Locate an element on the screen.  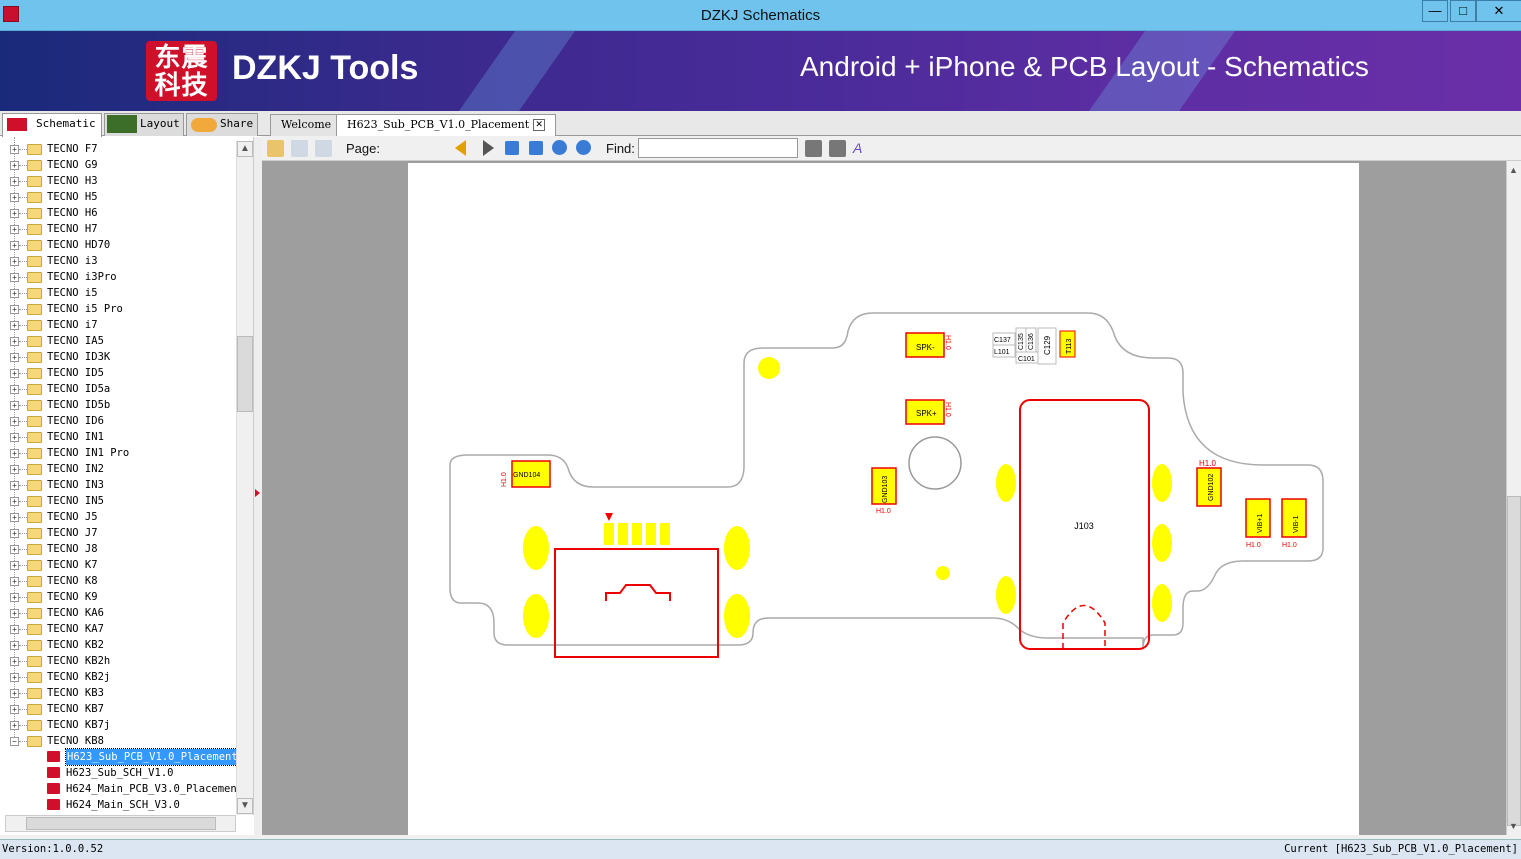
zoom-out-icon is located at coordinates (559, 147).